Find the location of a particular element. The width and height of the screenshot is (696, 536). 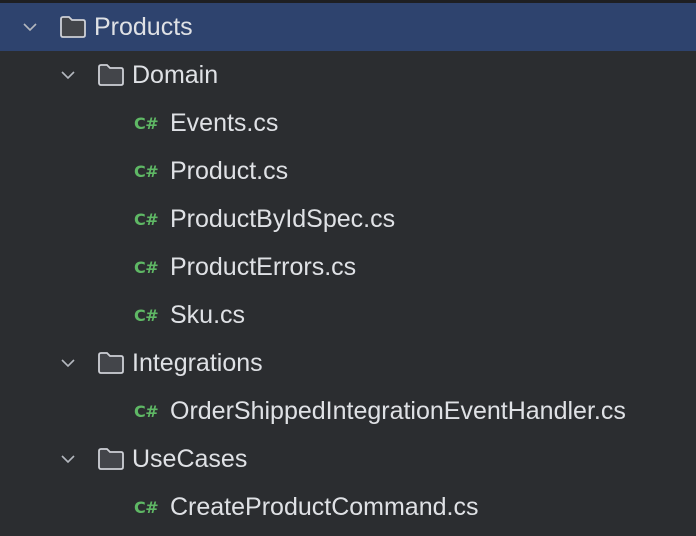

tree-folder-products: Products is located at coordinates (348, 27).